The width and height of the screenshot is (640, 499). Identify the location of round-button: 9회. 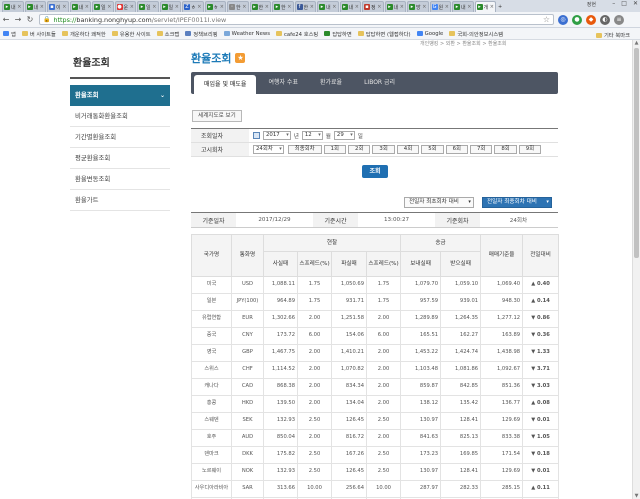
(530, 149).